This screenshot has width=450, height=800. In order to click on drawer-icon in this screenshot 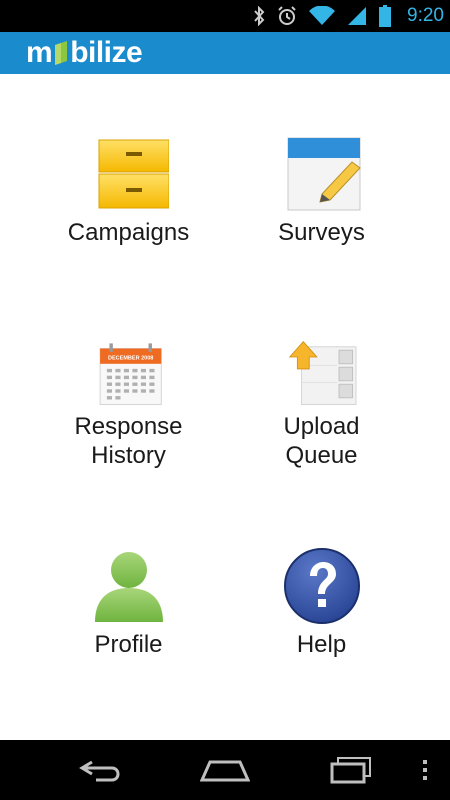, I will do `click(133, 174)`.